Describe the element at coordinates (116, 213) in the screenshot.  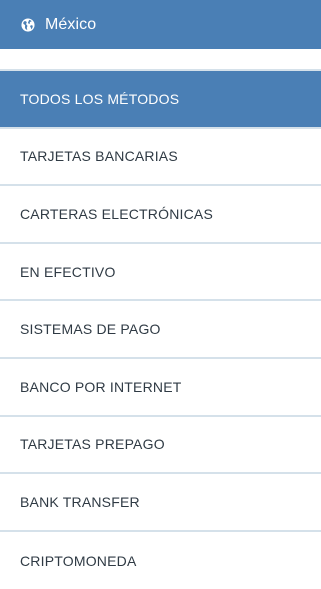
I see `menu-item-label: CARTERAS ELECTRÓNICAS` at that location.